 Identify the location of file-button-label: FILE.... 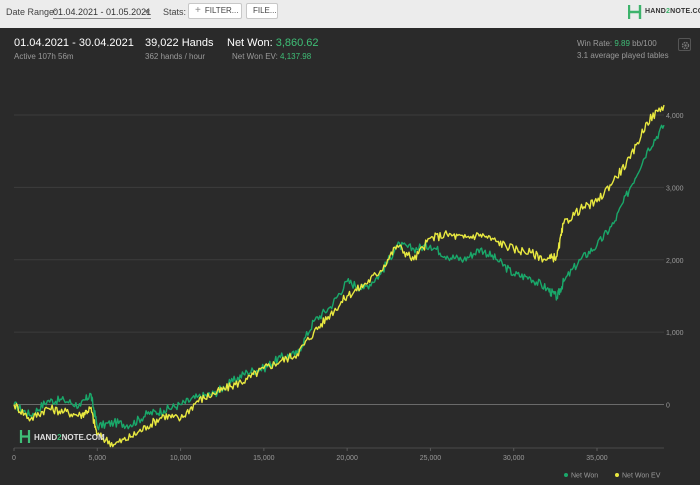
(265, 10).